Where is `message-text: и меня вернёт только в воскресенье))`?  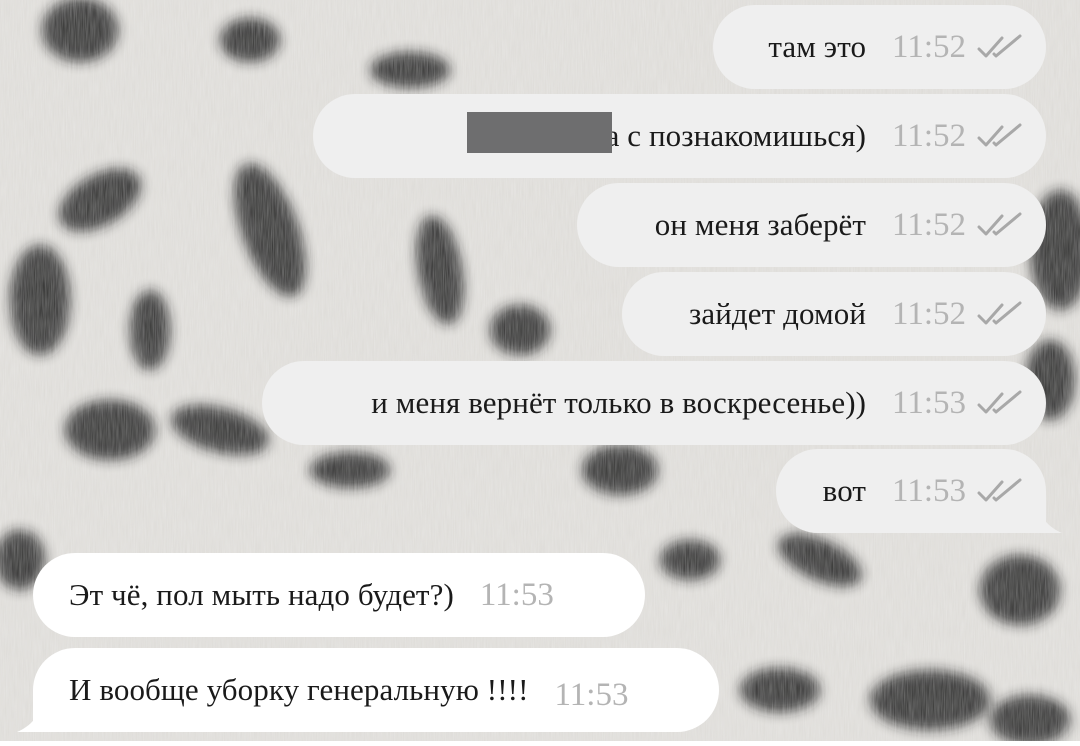 message-text: и меня вернёт только в воскресенье)) is located at coordinates (619, 402).